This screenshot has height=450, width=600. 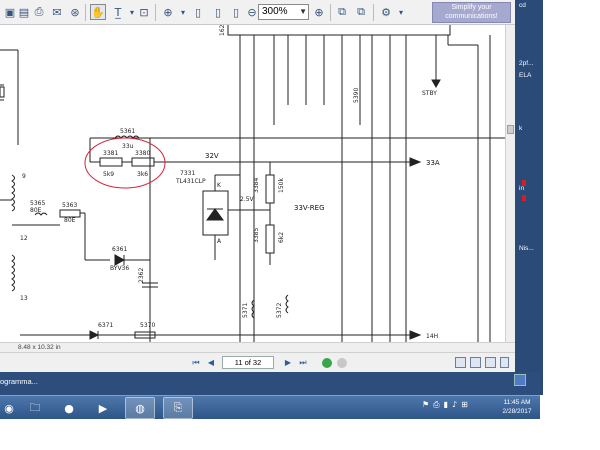 I want to click on file-explorer-icon: 🗀, so click(x=35, y=408).